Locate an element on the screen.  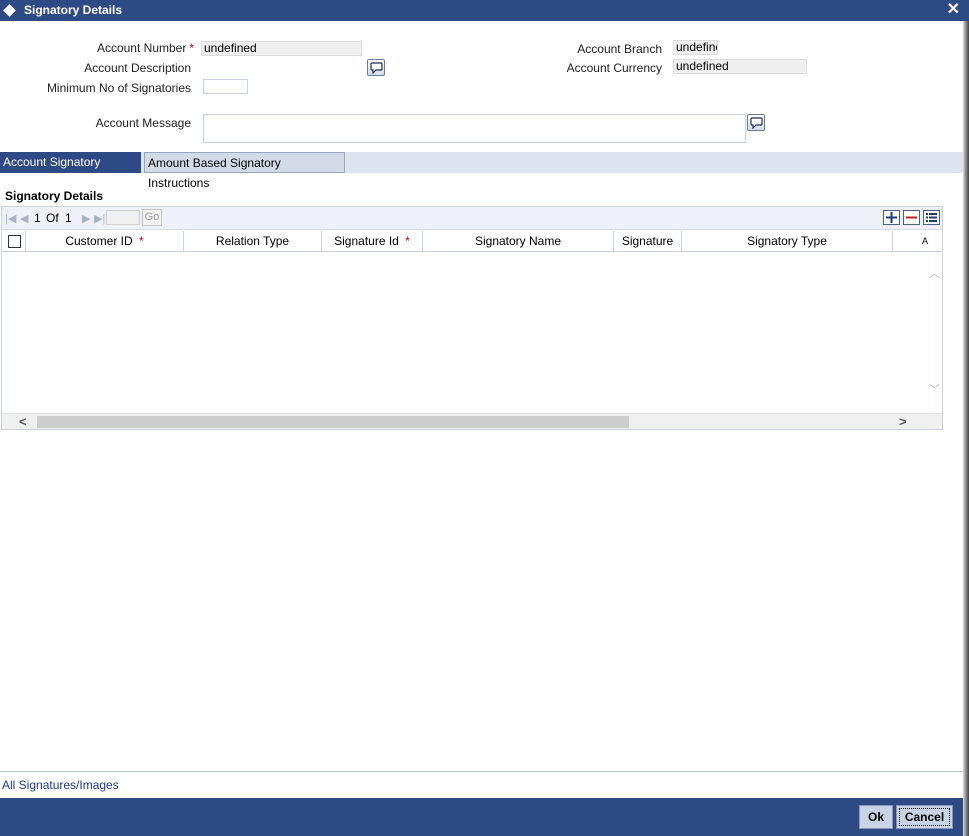
go-button: Go is located at coordinates (152, 217).